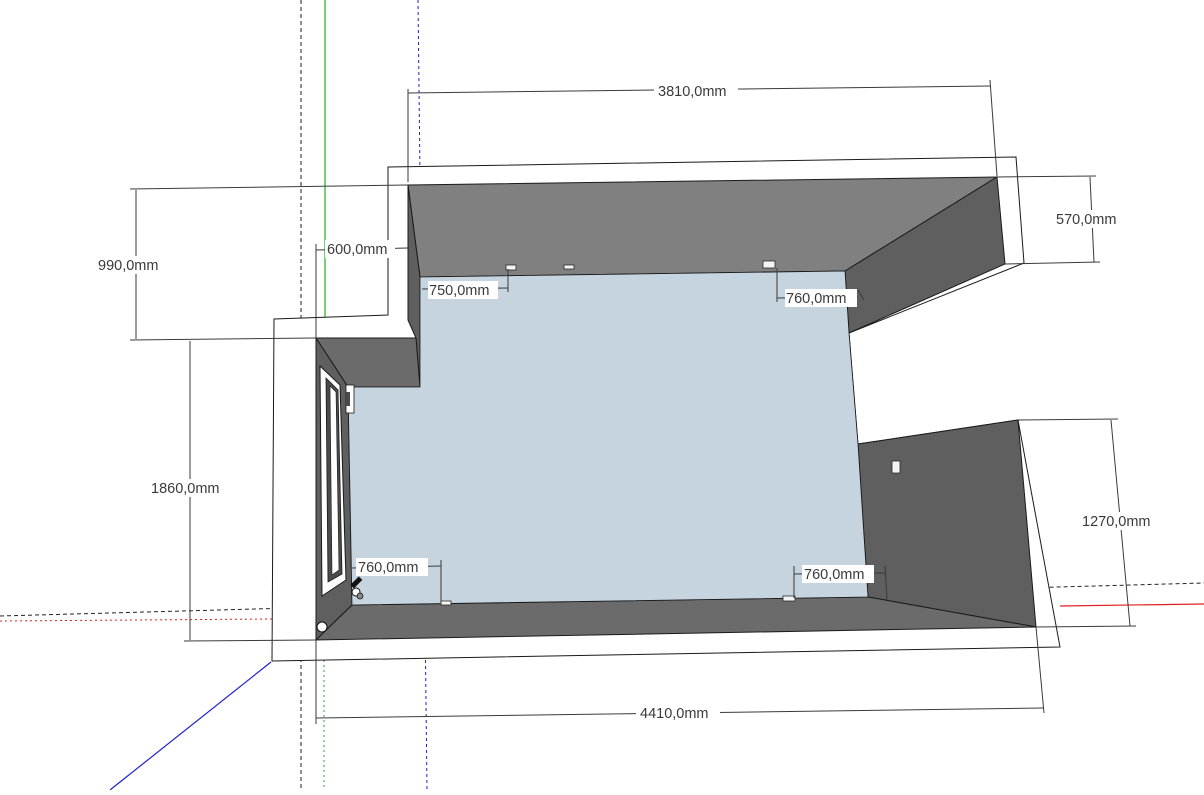 The image size is (1204, 795). Describe the element at coordinates (459, 291) in the screenshot. I see `dim-outlet-top-left: 750,0mm` at that location.